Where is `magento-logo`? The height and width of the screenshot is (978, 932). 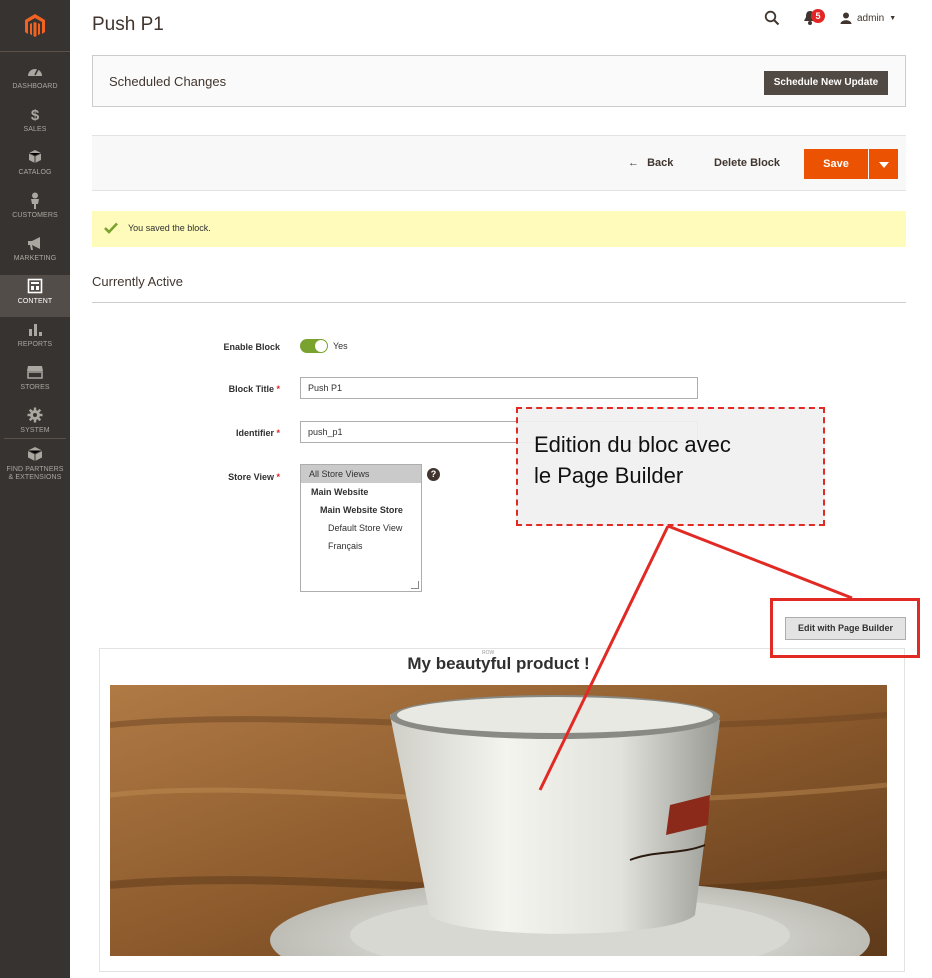
magento-logo is located at coordinates (35, 26).